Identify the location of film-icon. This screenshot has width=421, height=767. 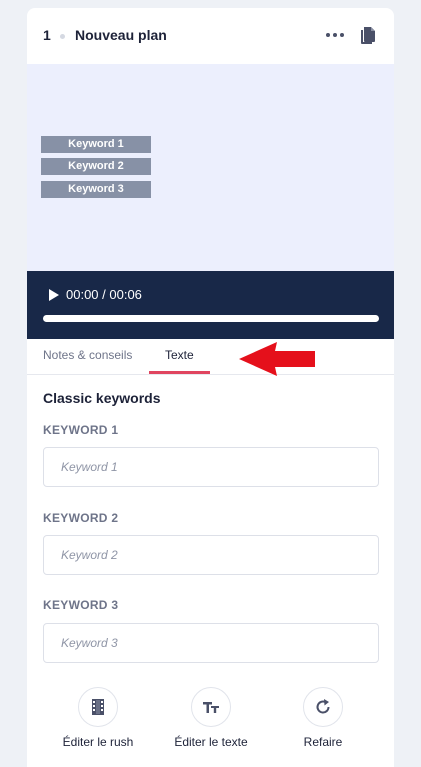
(98, 707).